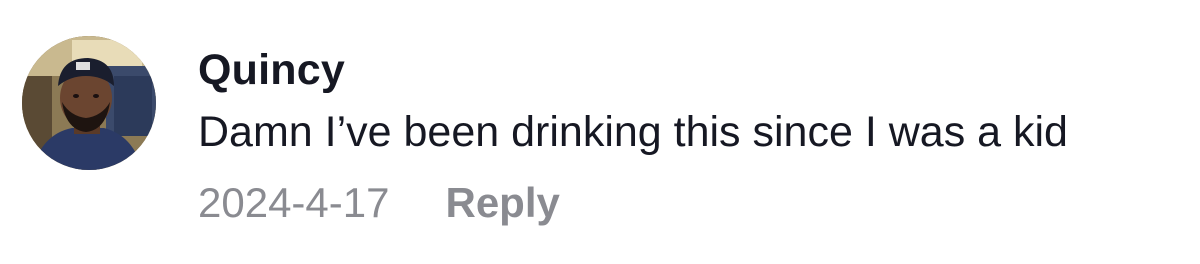  I want to click on avatar, so click(89, 103).